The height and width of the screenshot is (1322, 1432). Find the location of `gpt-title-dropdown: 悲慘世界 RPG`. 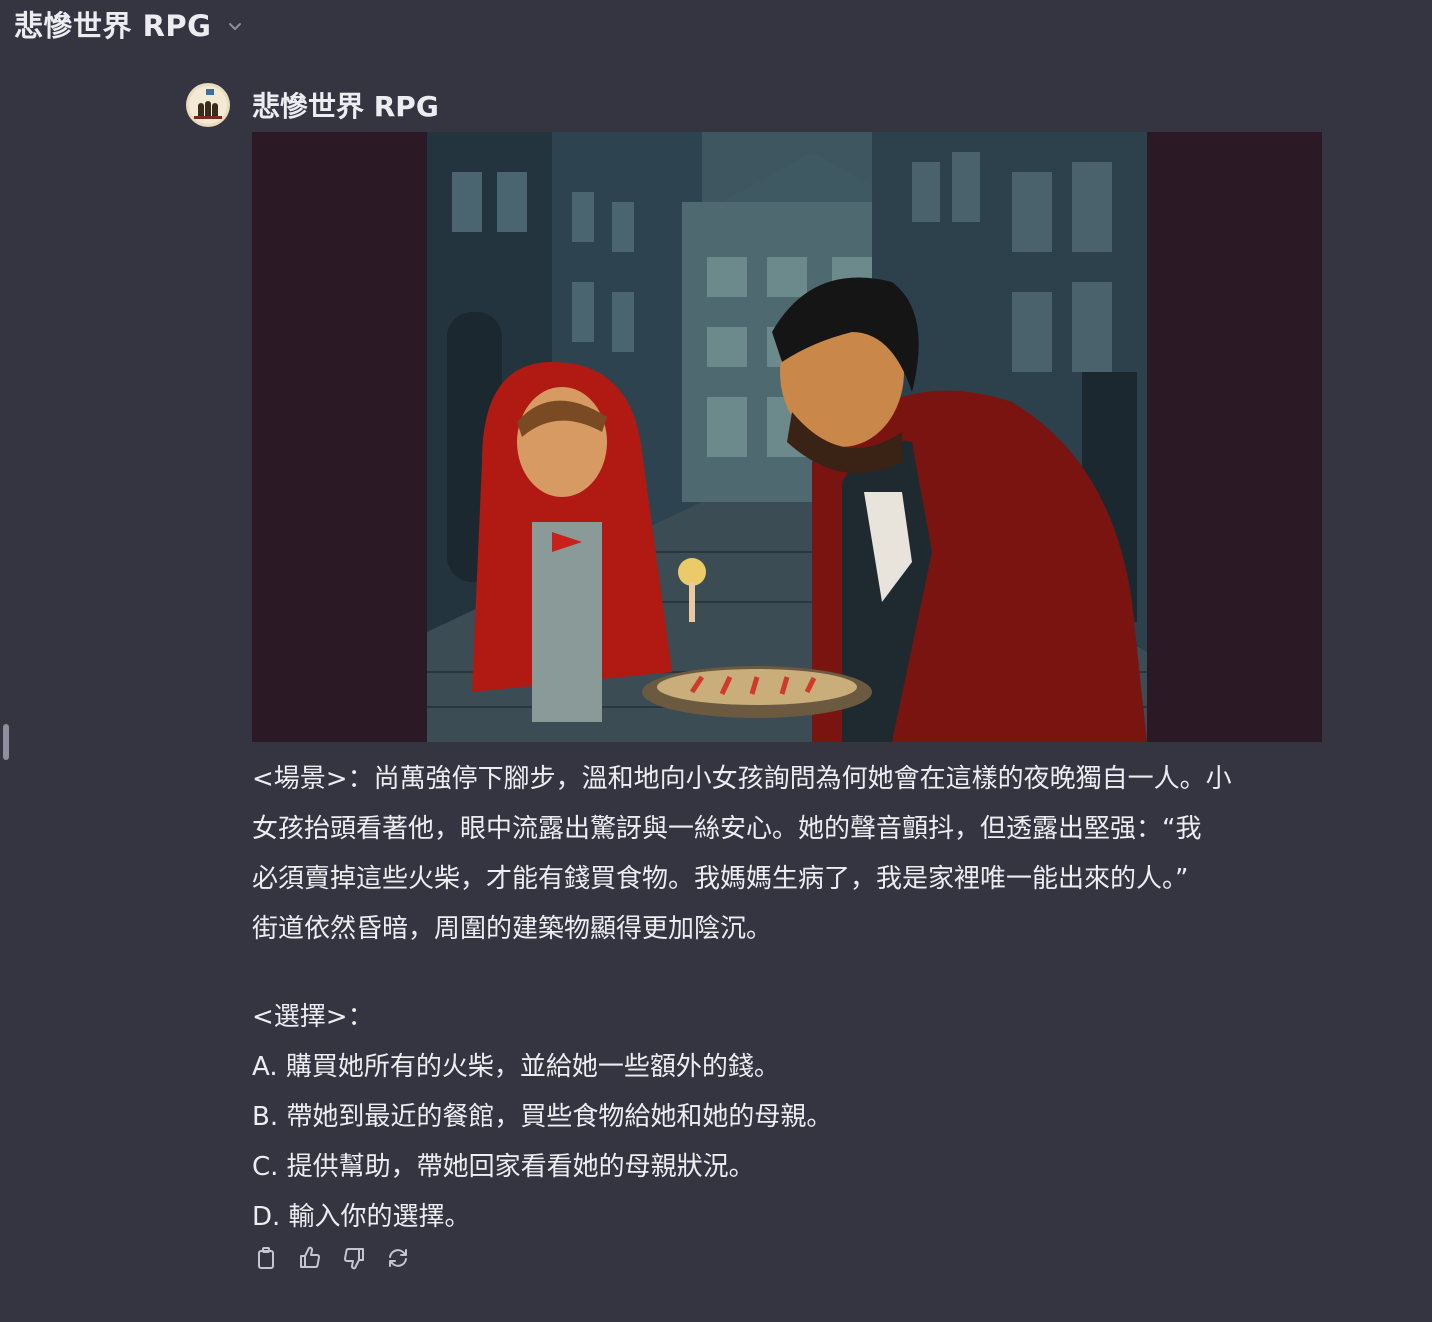

gpt-title-dropdown: 悲慘世界 RPG is located at coordinates (129, 24).